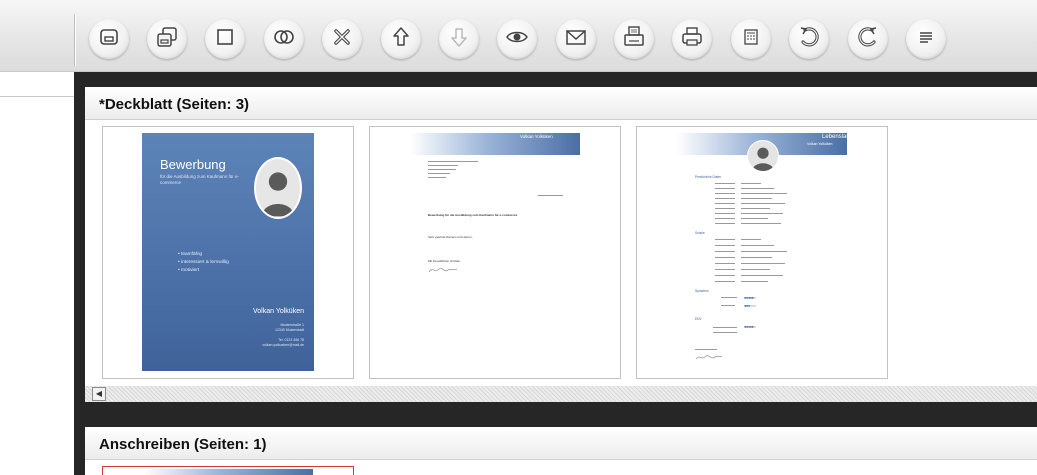 This screenshot has height=475, width=1037. Describe the element at coordinates (702, 291) in the screenshot. I see `cv-section-languages: Sprachen` at that location.